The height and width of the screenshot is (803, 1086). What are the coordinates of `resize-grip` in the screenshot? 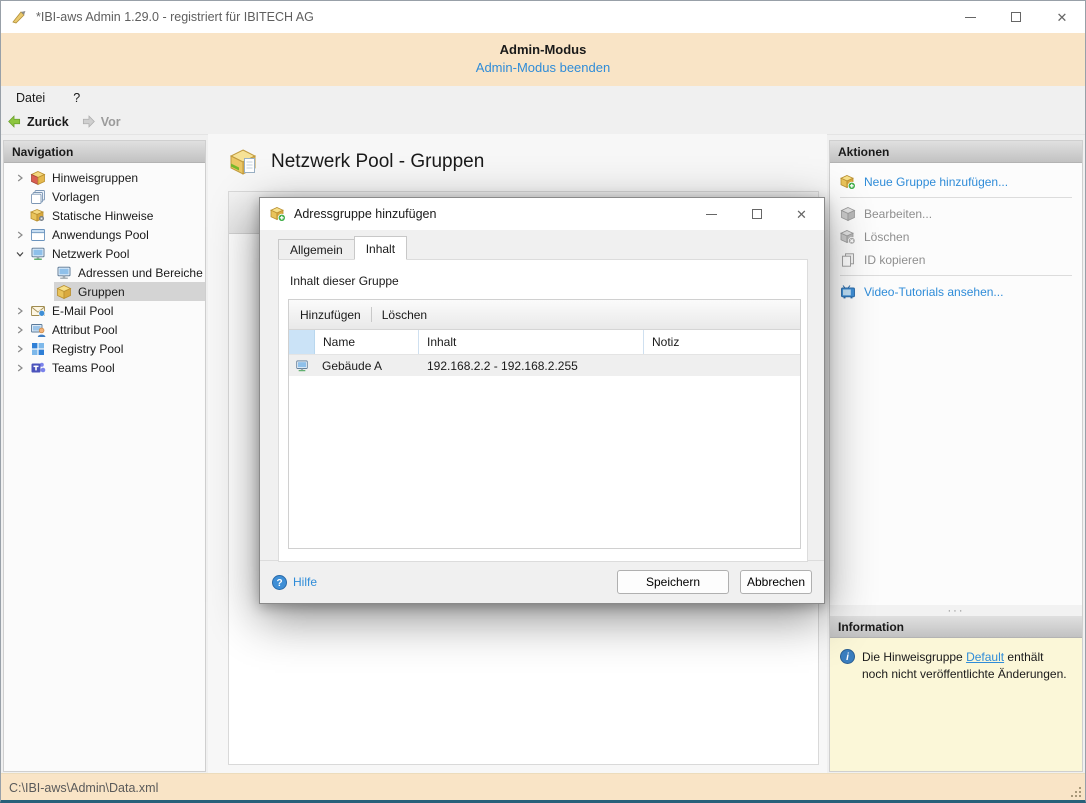 It's located at (1076, 792).